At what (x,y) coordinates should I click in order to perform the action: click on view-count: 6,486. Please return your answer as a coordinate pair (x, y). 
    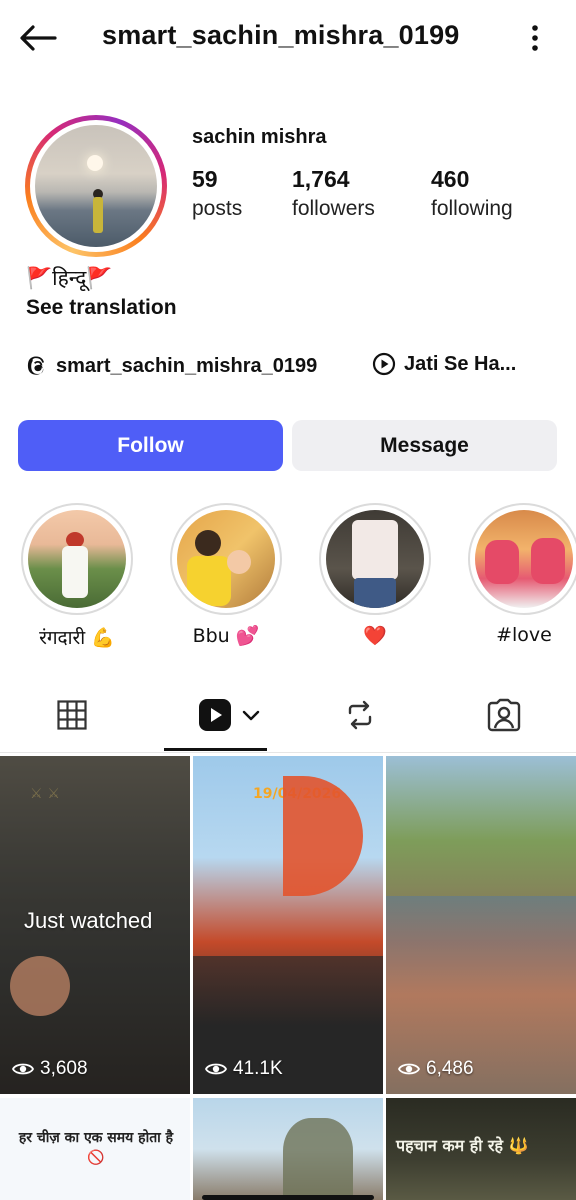
    Looking at the image, I should click on (436, 1069).